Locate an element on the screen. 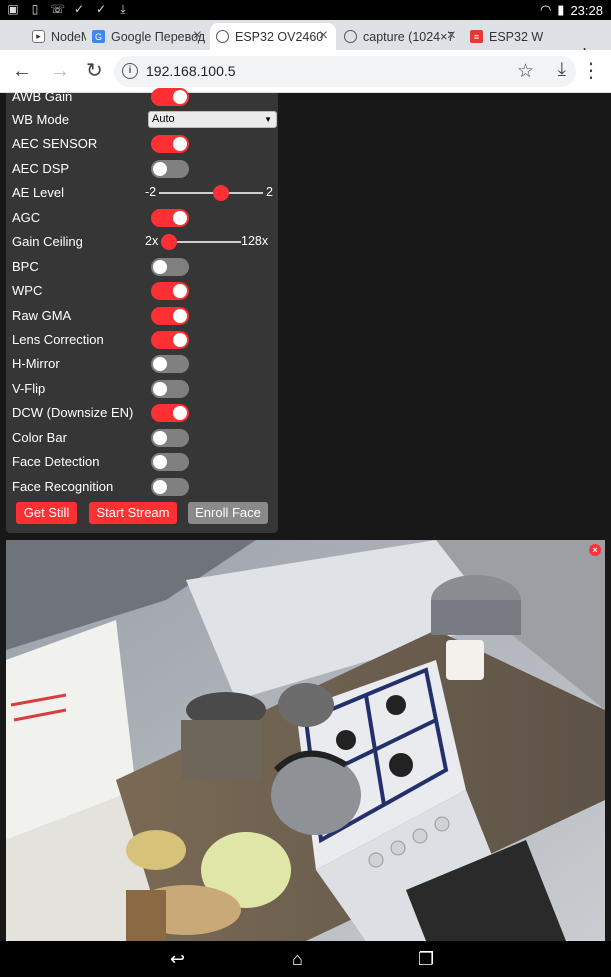  wpc-toggle is located at coordinates (170, 291).